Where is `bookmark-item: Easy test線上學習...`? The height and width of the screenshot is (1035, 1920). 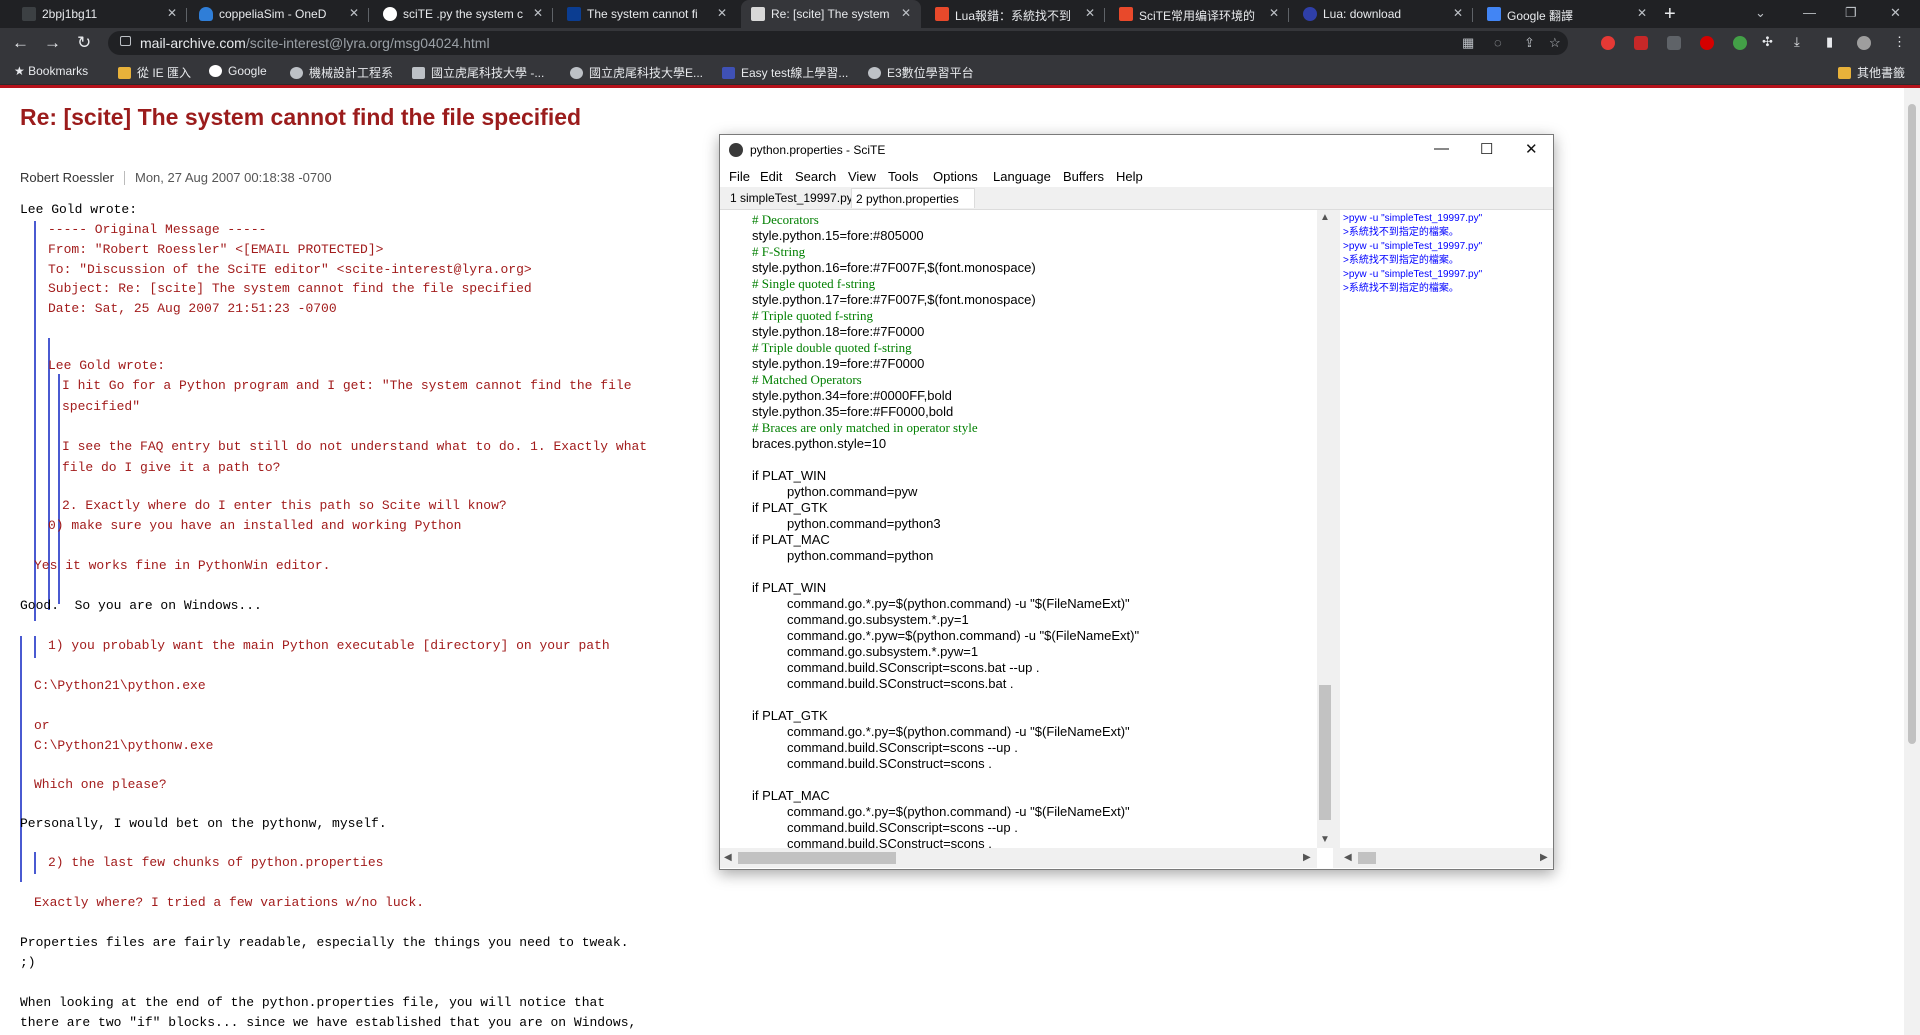
bookmark-item: Easy test線上學習... is located at coordinates (785, 72).